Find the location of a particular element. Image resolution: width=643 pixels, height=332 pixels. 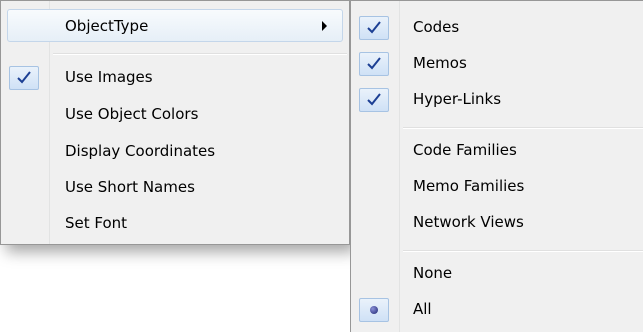

menu-item-display-coordinates: Display Coordinates is located at coordinates (175, 151).